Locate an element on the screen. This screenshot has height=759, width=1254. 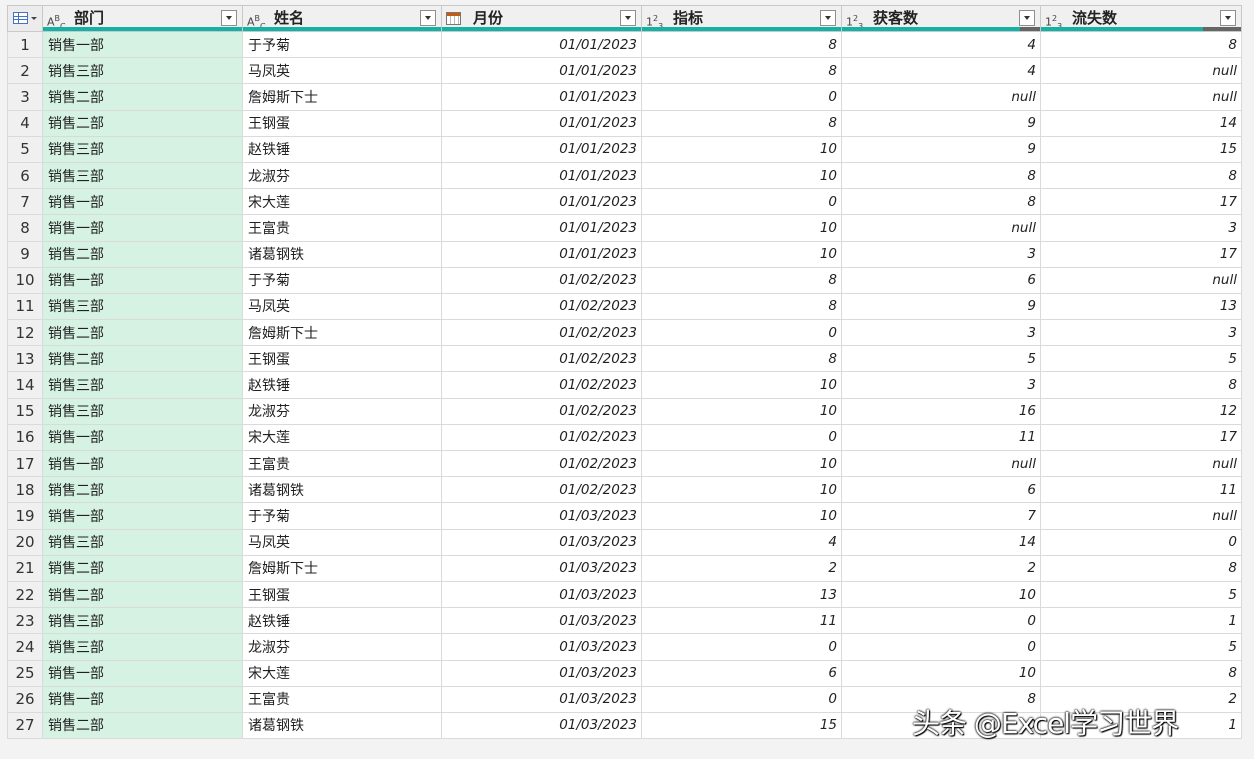
table-row: 5 销售三部 赵铁锤 01/01/2023 10 9 15 is located at coordinates (624, 149).